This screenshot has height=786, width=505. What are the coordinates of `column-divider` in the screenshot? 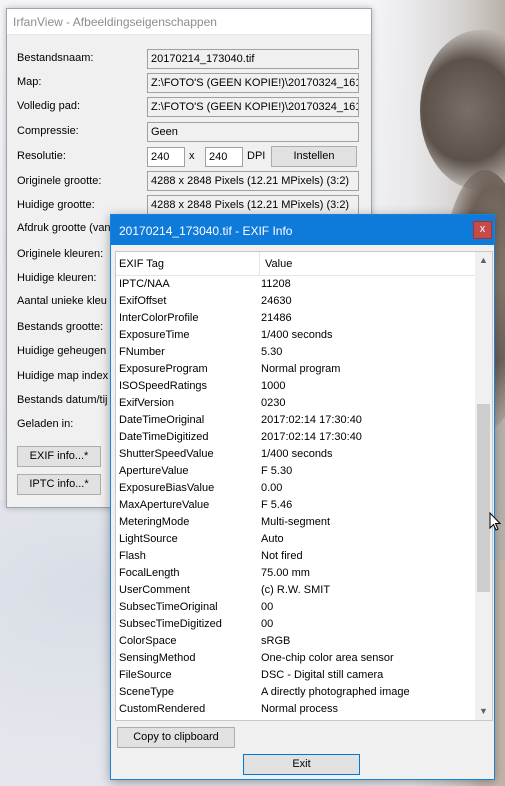 It's located at (259, 263).